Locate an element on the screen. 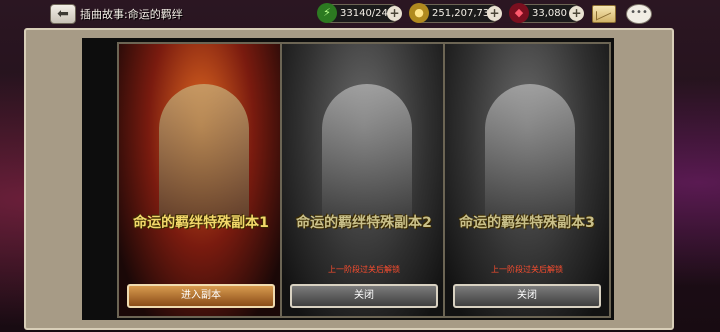  gem-value: 33,080 is located at coordinates (549, 13).